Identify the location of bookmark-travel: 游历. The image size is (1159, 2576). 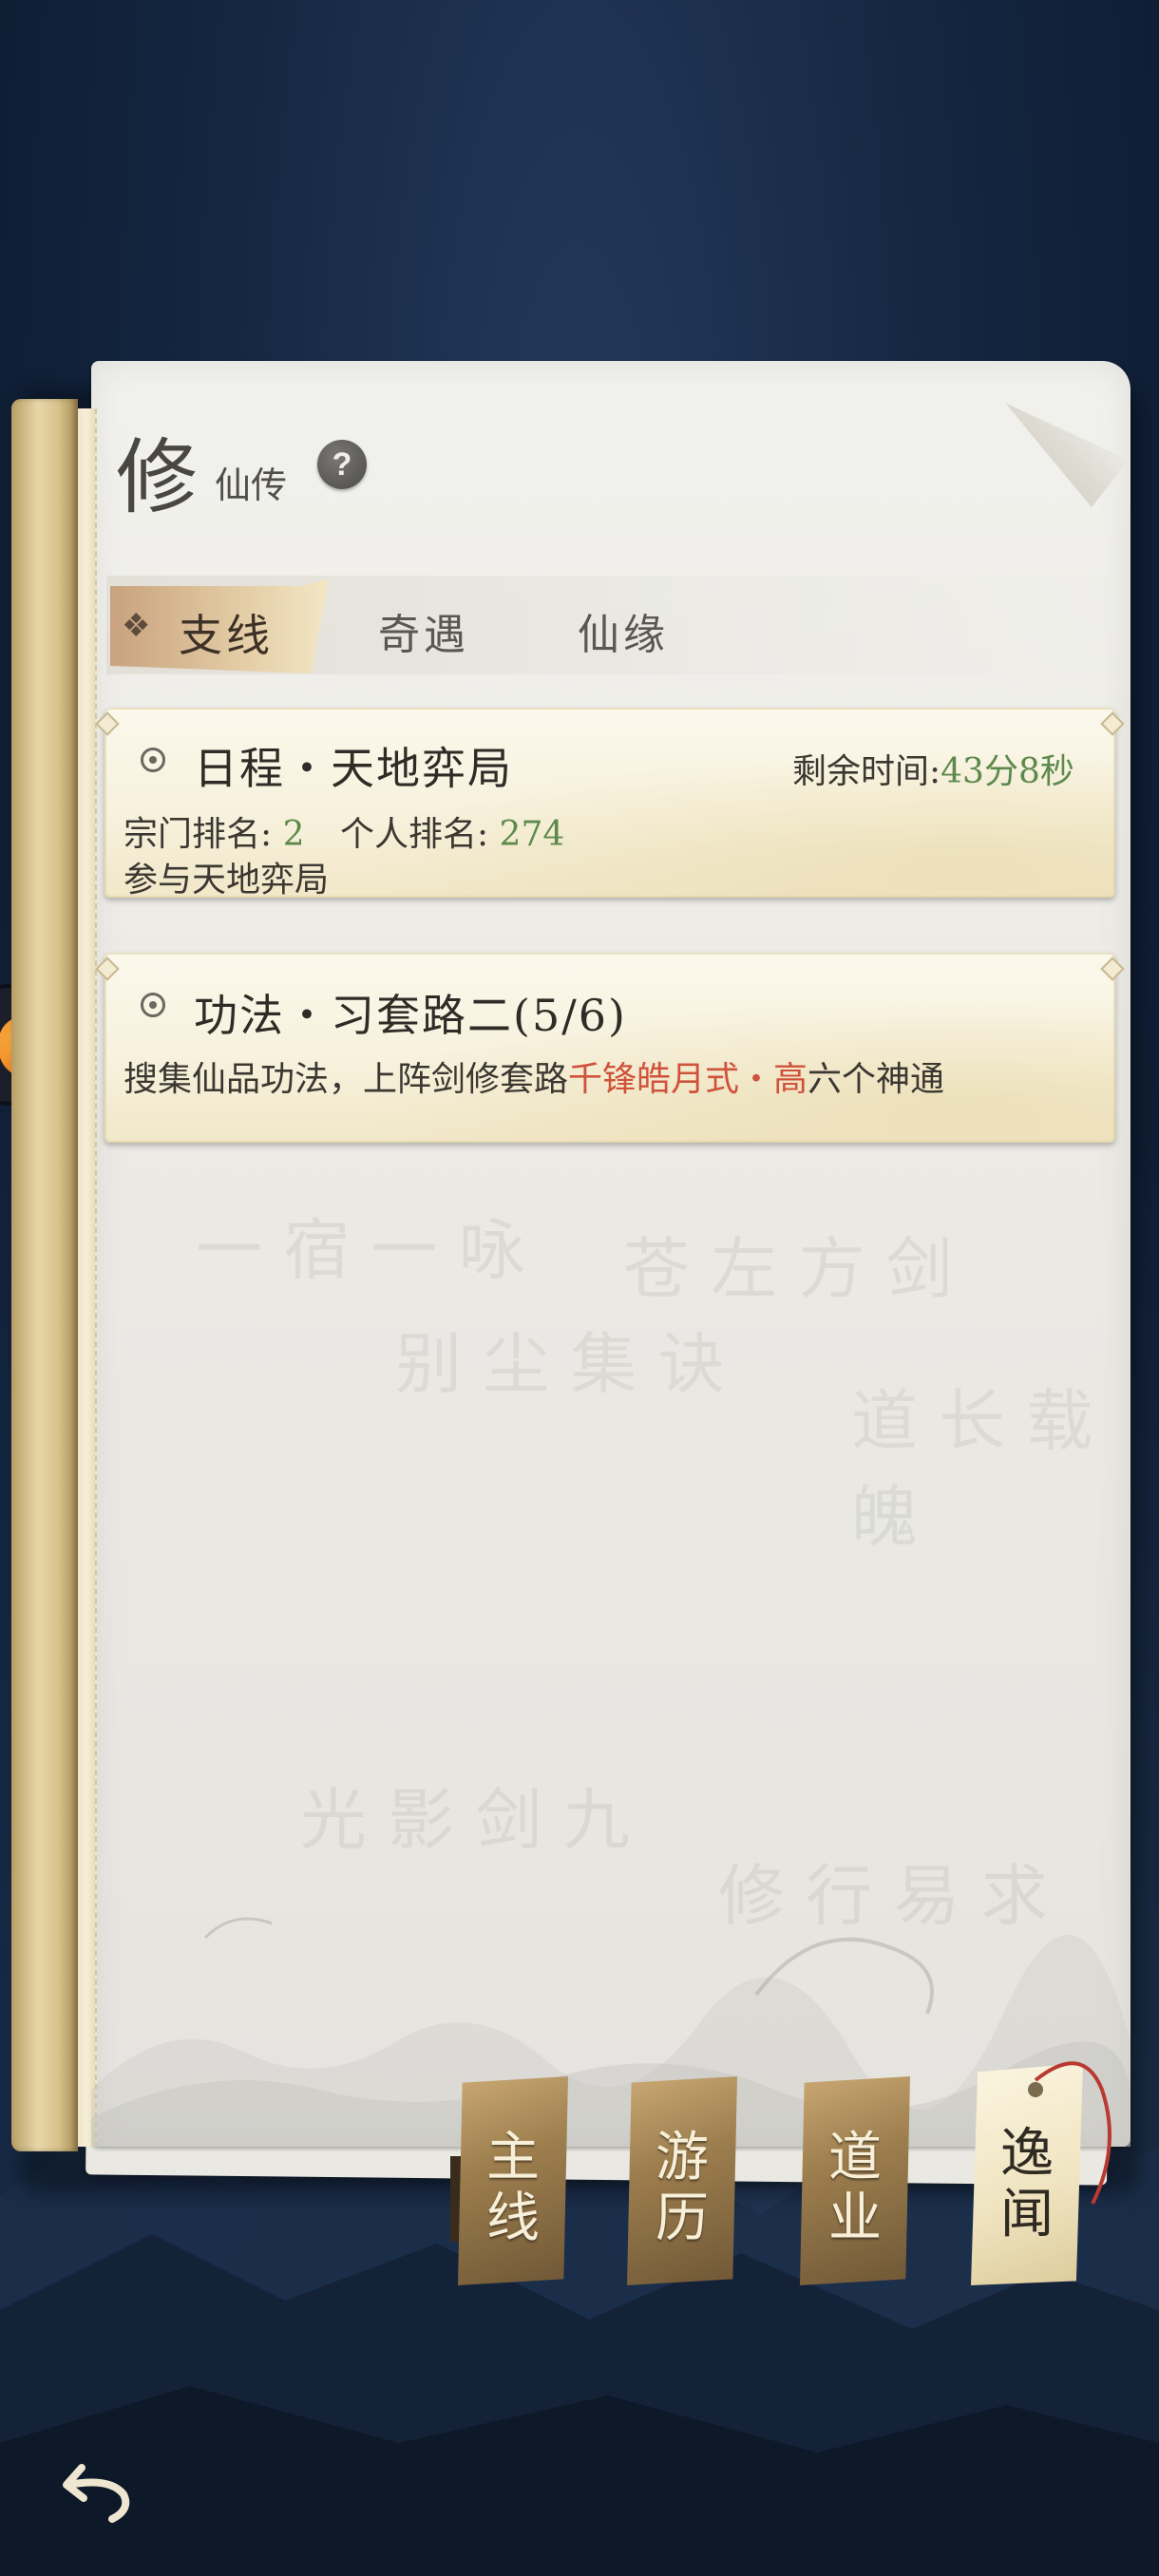
(682, 2180).